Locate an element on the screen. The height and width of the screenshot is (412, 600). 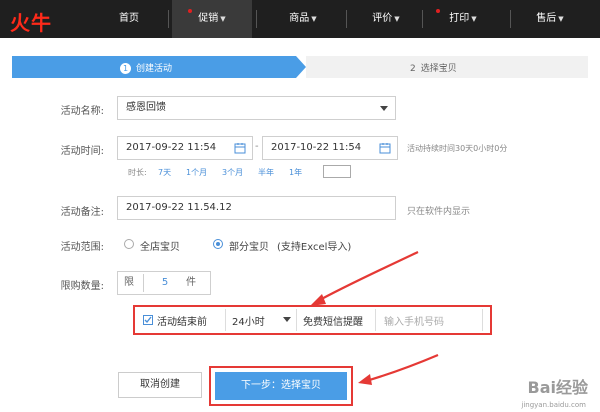
duration-label: 时长: is located at coordinates (137, 172).